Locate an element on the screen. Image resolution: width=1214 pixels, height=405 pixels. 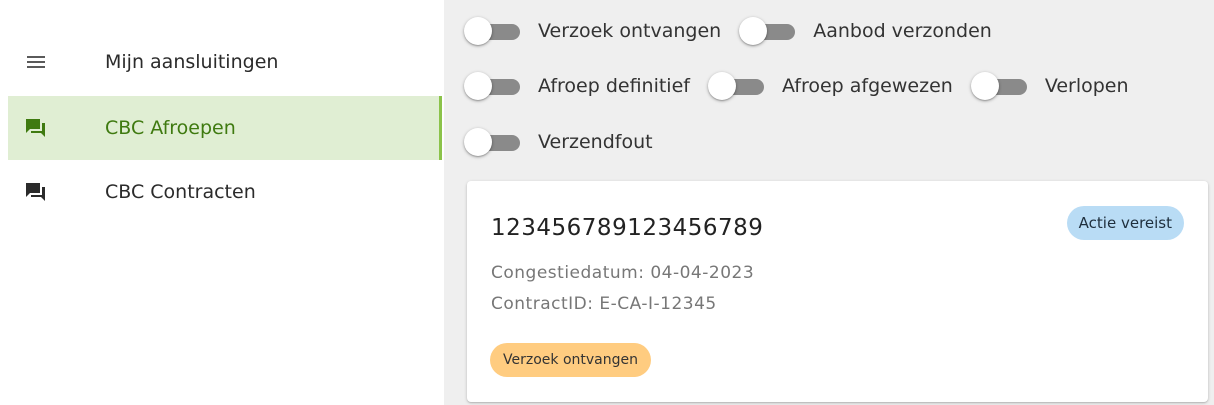
filter-label: Verzoek ontvangen is located at coordinates (630, 31).